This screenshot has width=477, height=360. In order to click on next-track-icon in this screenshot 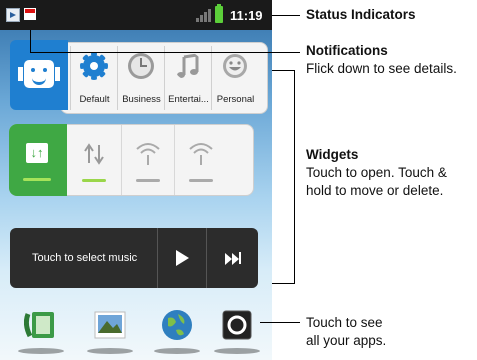, I will do `click(233, 261)`.